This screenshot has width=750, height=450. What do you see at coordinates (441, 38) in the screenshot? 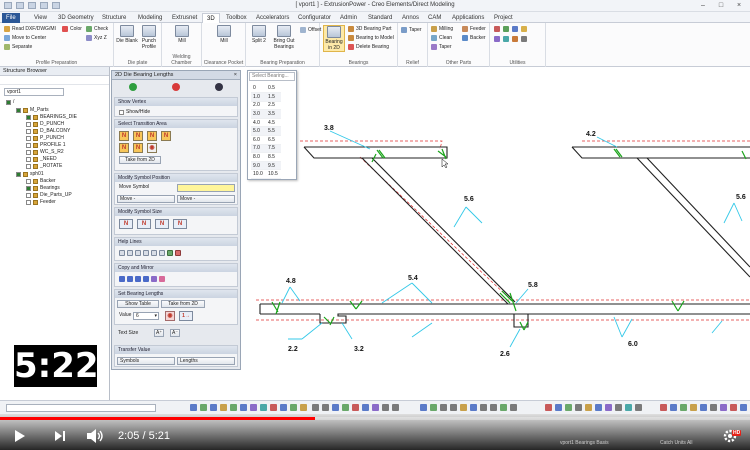
I see `clean-button: Clean` at bounding box center [441, 38].